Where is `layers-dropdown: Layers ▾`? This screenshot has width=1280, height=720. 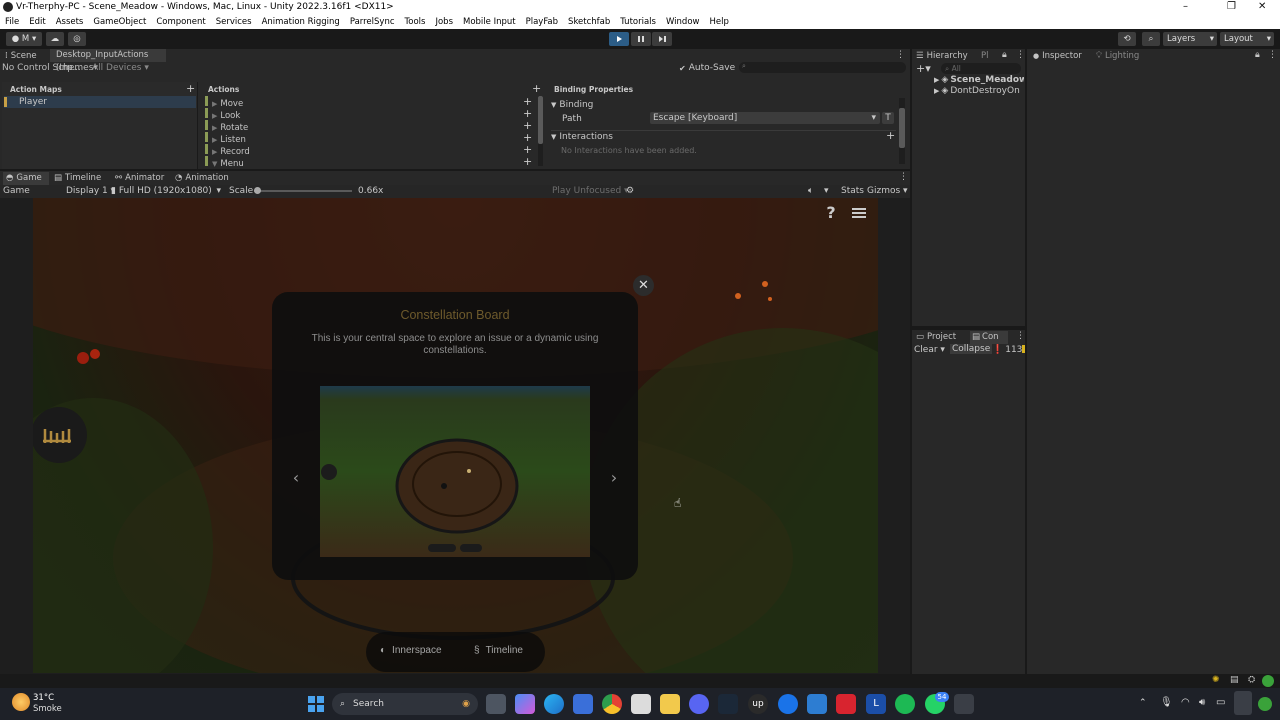 layers-dropdown: Layers ▾ is located at coordinates (1190, 39).